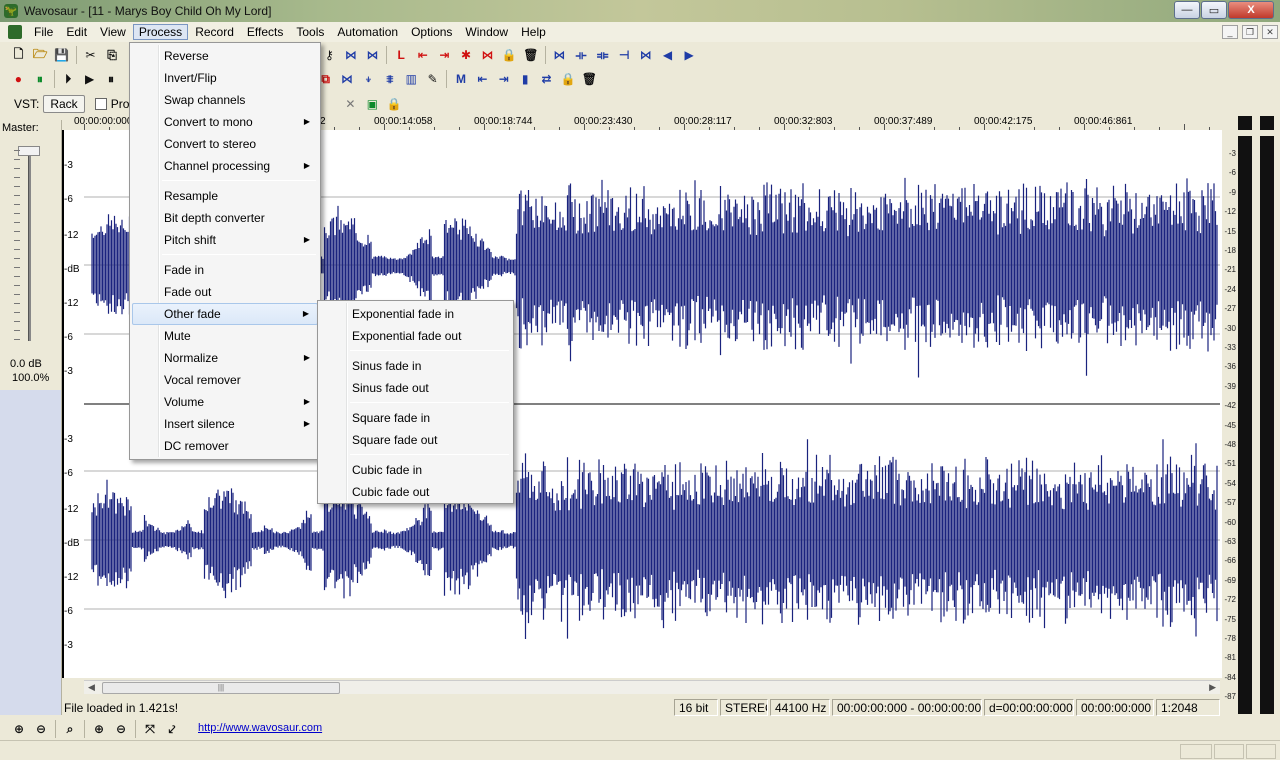  I want to click on fade-menu-item-square-fade-out: Square fade out, so click(415, 440).